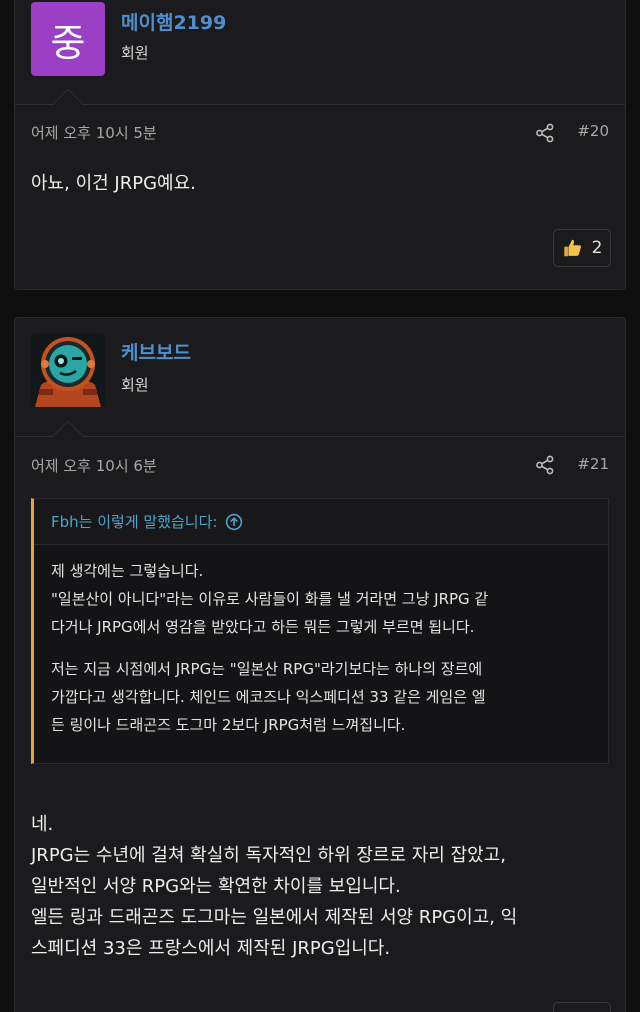 The image size is (640, 1012). What do you see at coordinates (593, 464) in the screenshot?
I see `post-number: #21` at bounding box center [593, 464].